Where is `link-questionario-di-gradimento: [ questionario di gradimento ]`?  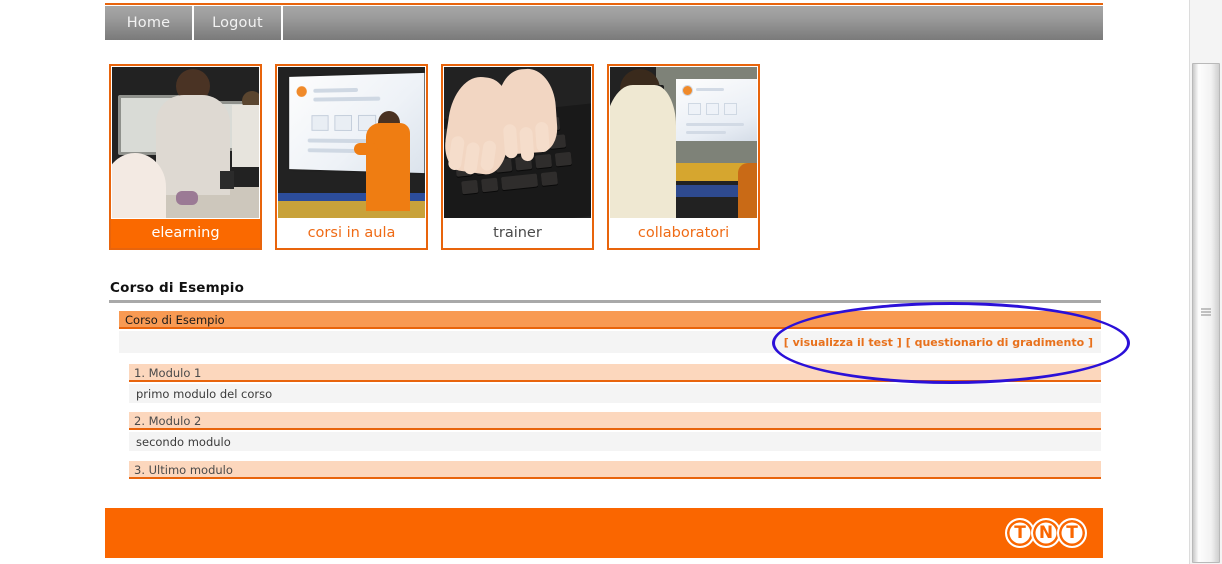
link-questionario-di-gradimento: [ questionario di gradimento ] is located at coordinates (999, 342).